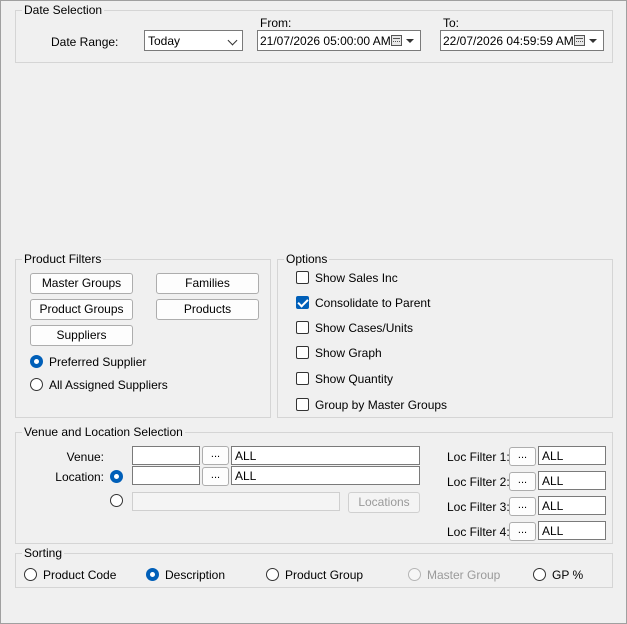  What do you see at coordinates (478, 457) in the screenshot?
I see `loc-filter-1-label: Loc Filter 1:` at bounding box center [478, 457].